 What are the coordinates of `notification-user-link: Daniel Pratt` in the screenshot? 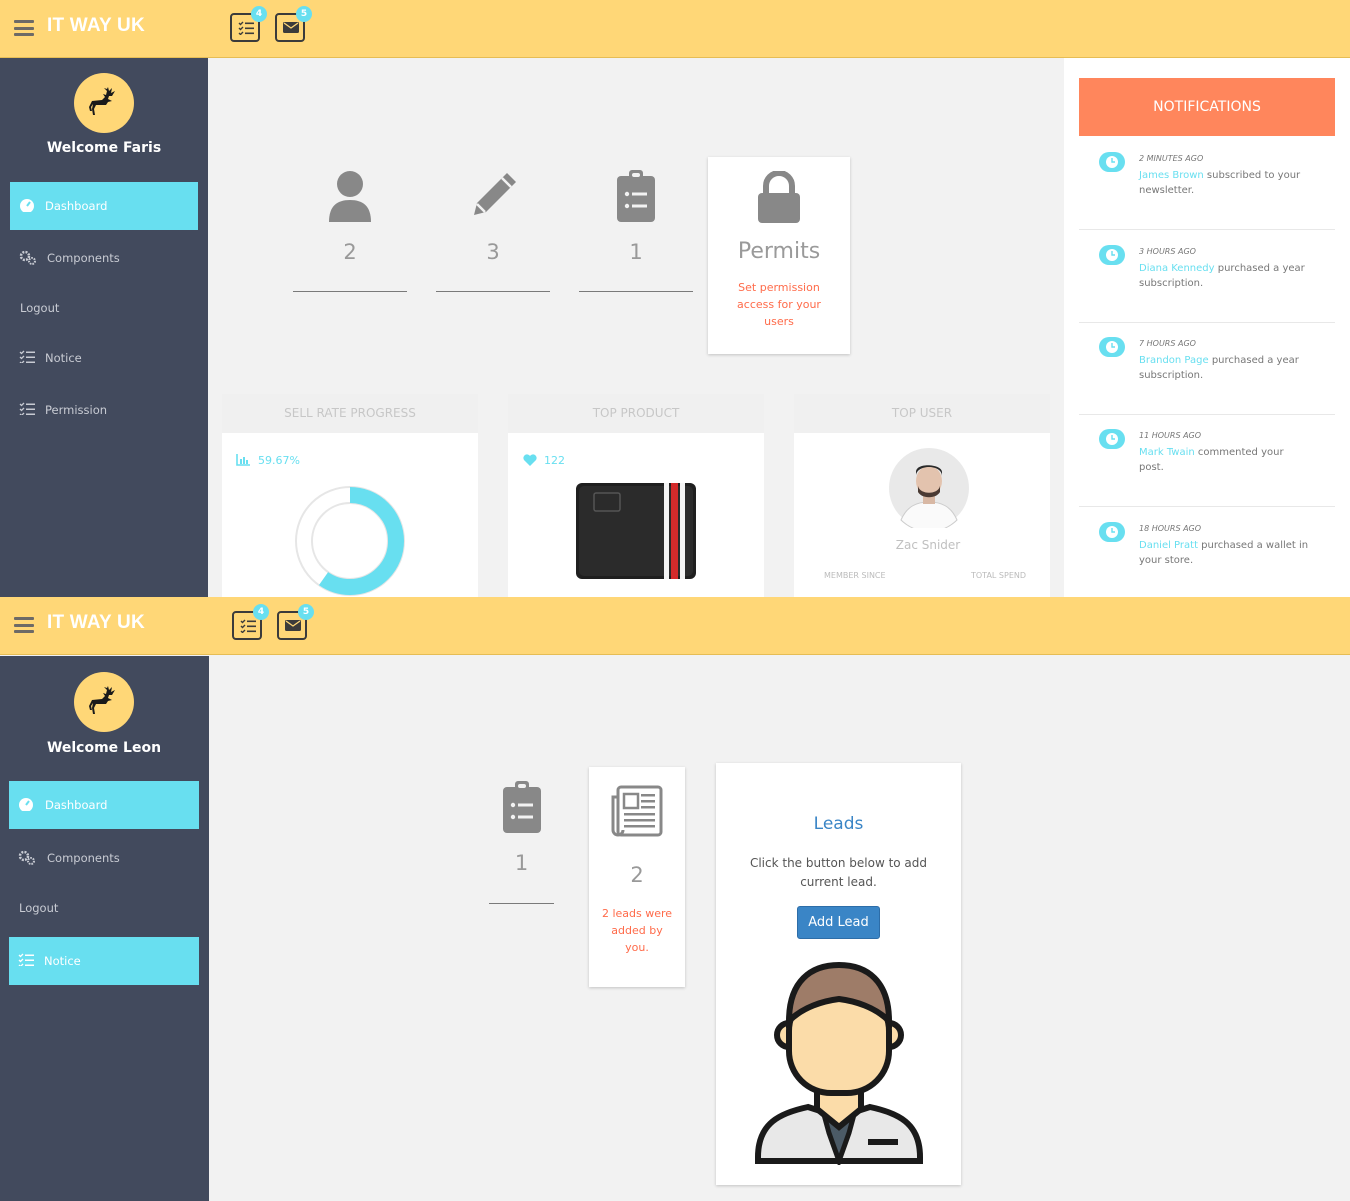 It's located at (1168, 545).